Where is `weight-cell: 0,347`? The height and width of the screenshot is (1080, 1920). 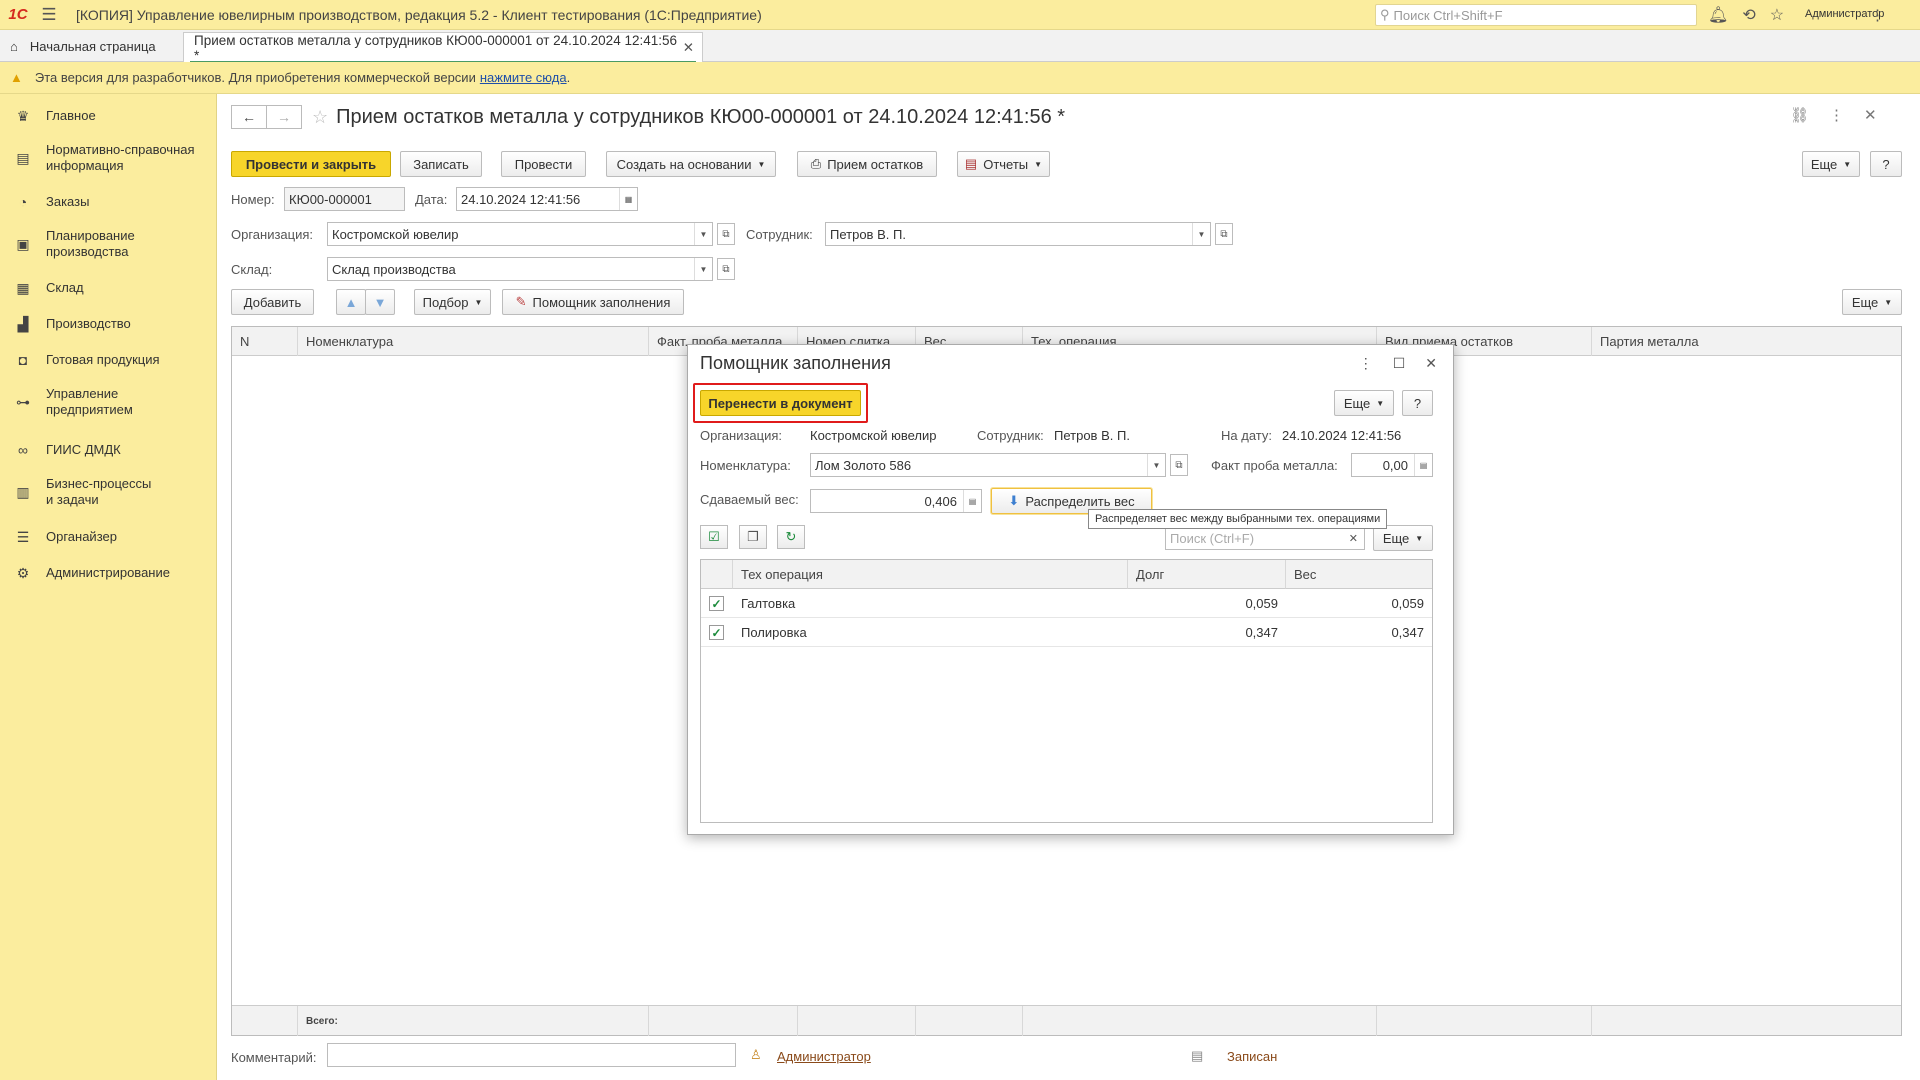 weight-cell: 0,347 is located at coordinates (1355, 632).